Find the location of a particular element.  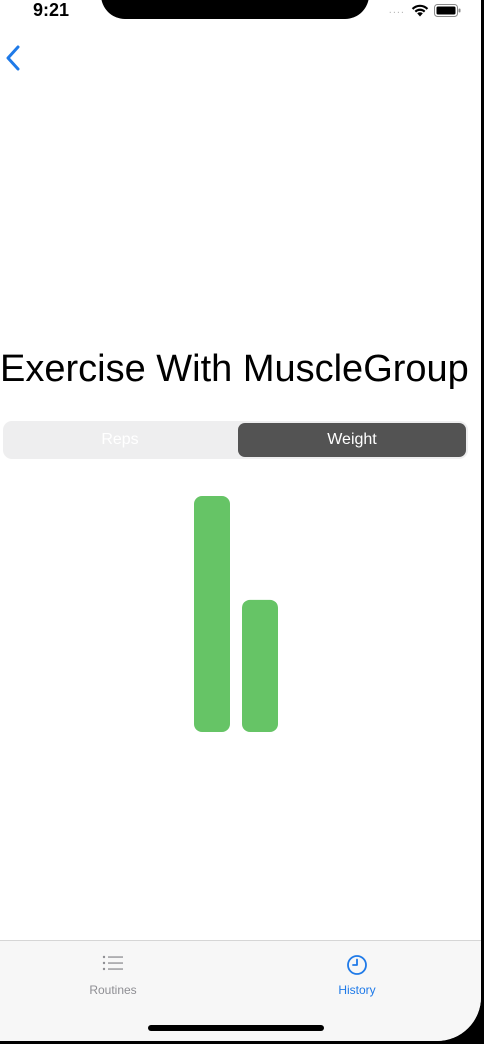

status-time: 9:21 is located at coordinates (51, 10).